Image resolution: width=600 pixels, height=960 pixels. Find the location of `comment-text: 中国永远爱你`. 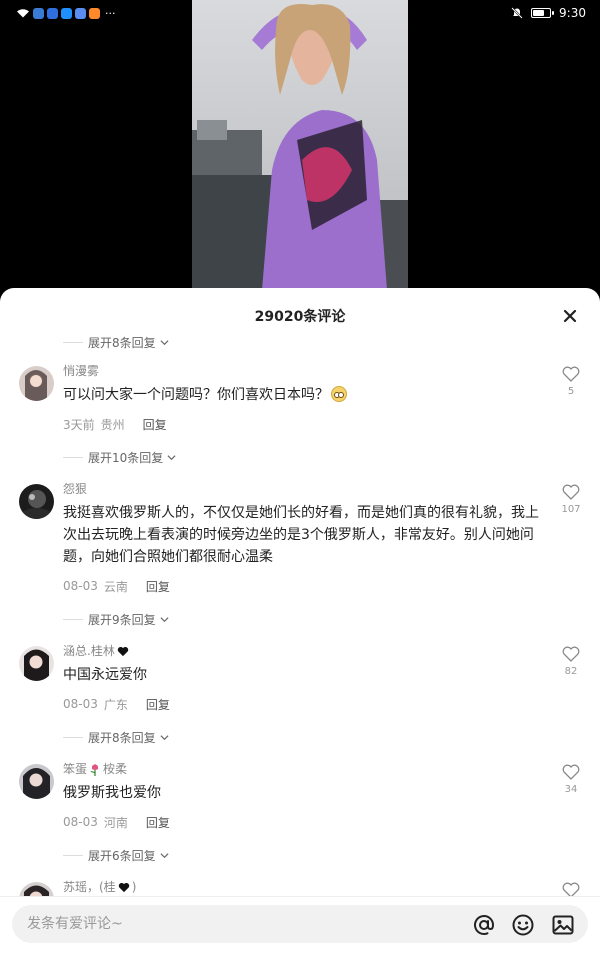

comment-text: 中国永远爱你 is located at coordinates (105, 675).